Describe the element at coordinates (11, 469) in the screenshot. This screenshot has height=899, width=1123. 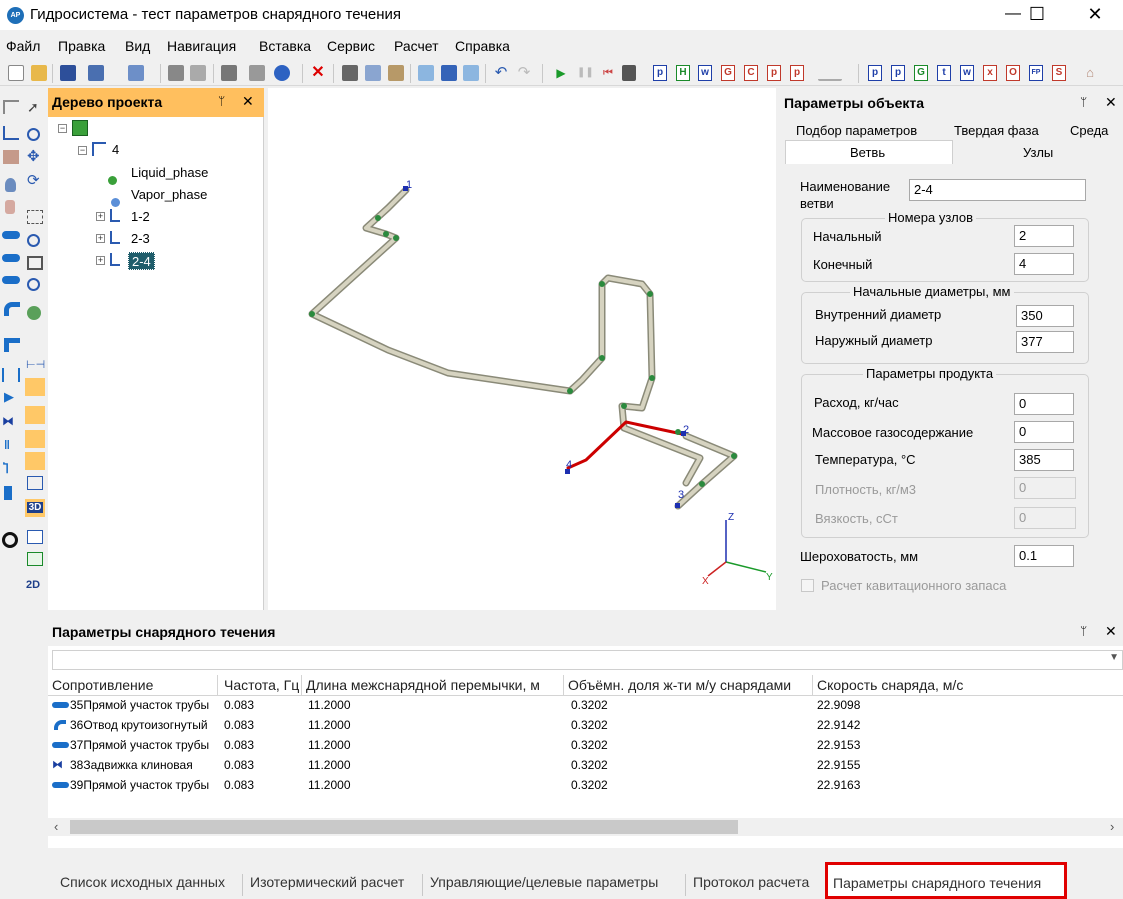
I see `heat-exchanger-tool-icon: Ⴈ` at that location.